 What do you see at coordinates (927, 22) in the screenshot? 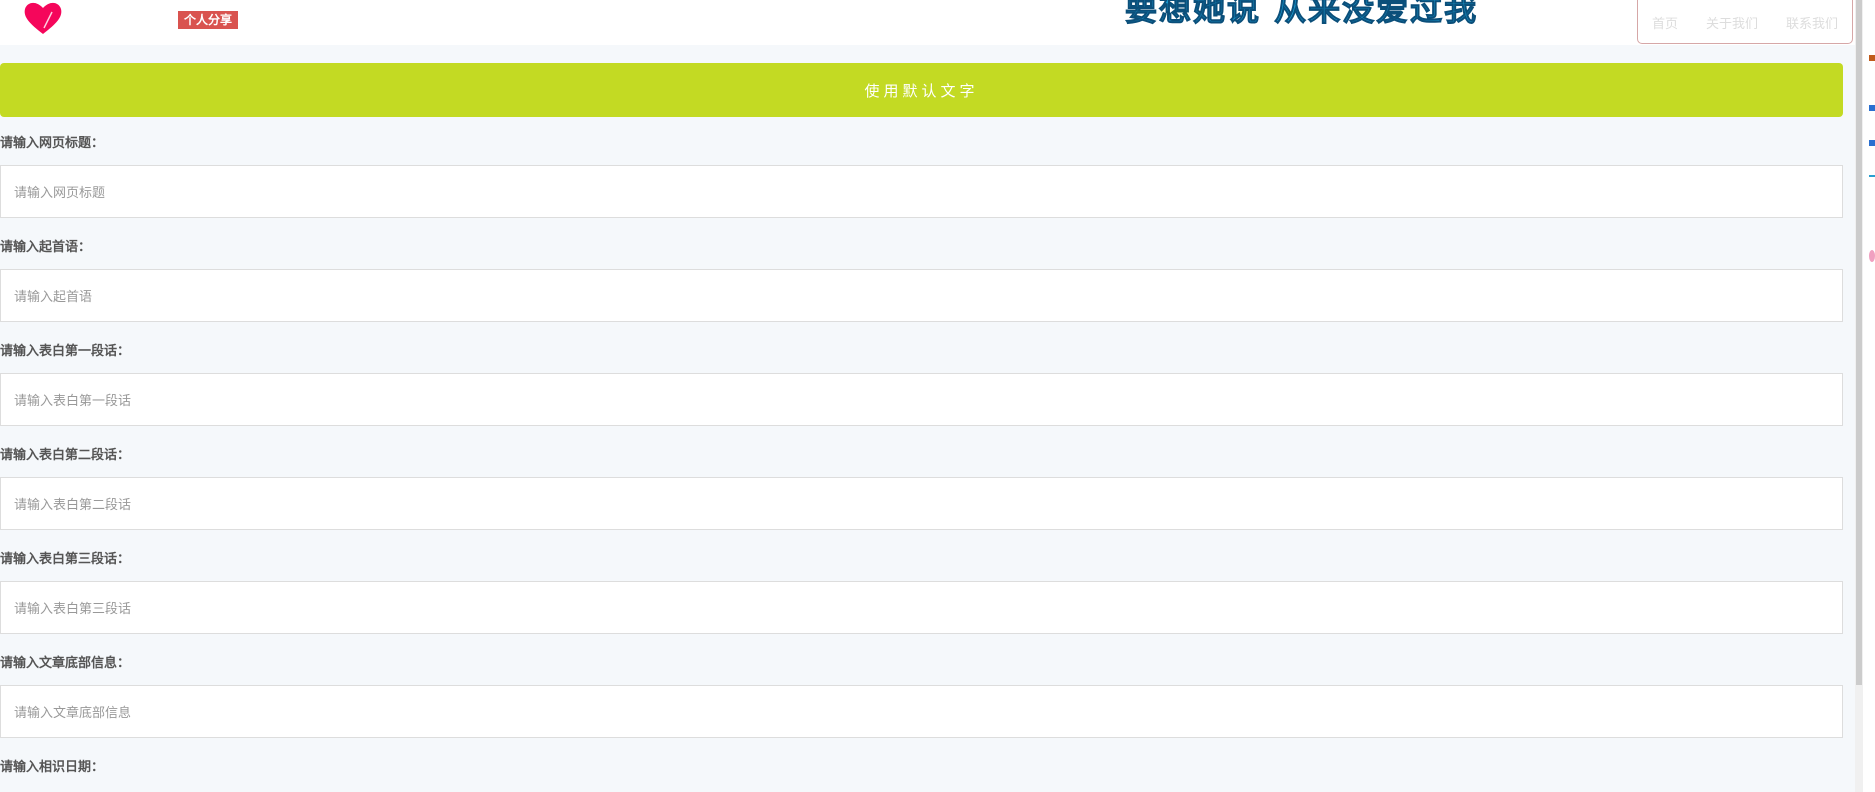
I see `header: 个人分享 要想她说 从来没爱过我 首页 关于我们 联系我们` at bounding box center [927, 22].